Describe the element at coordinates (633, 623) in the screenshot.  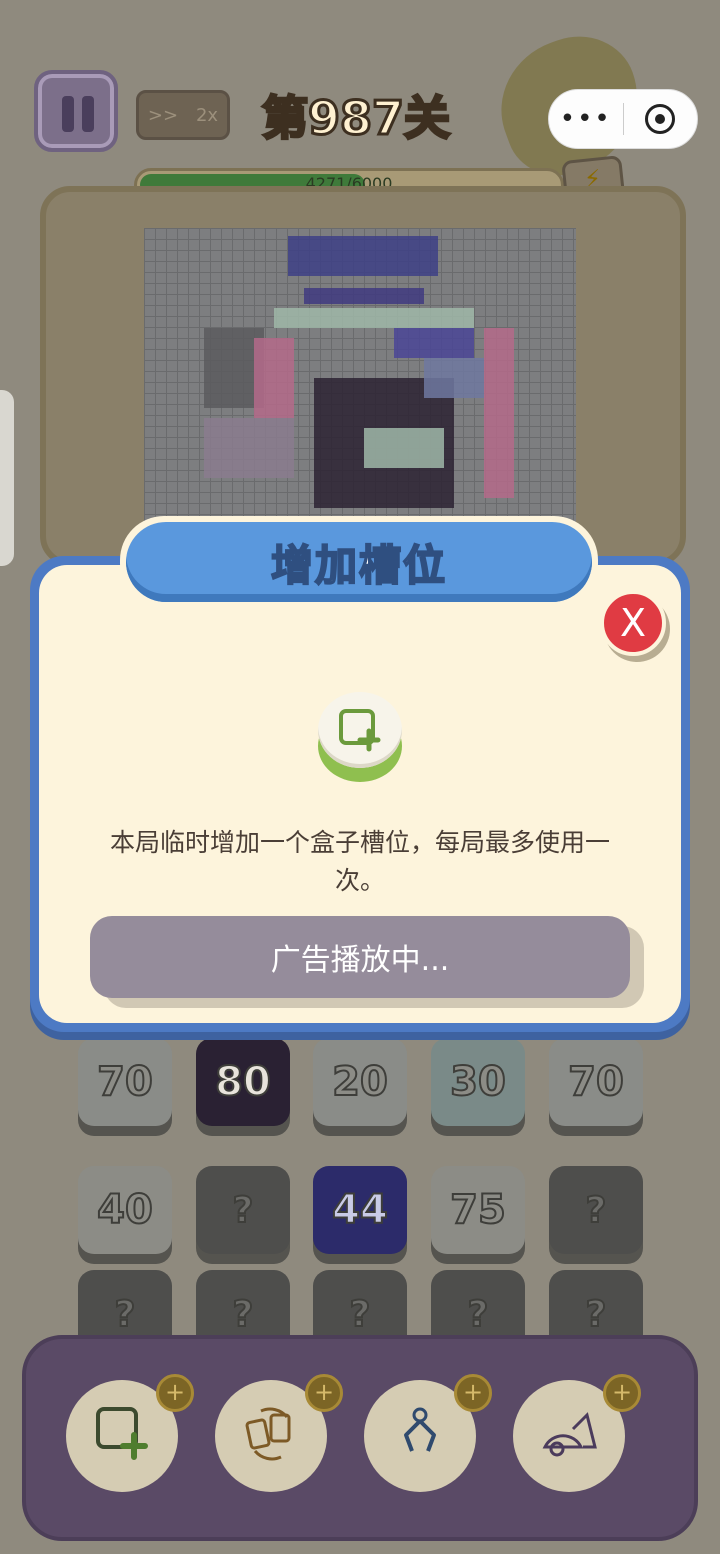
I see `dialog-close-button: X` at that location.